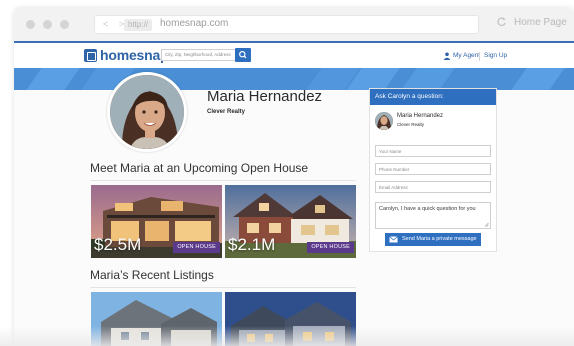 The image size is (574, 346). I want to click on person-icon, so click(447, 56).